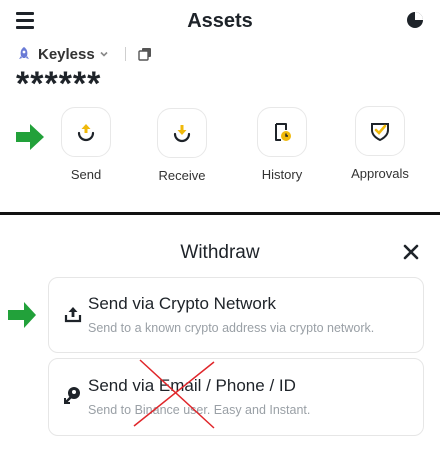 The image size is (440, 450). What do you see at coordinates (86, 144) in the screenshot?
I see `send-action-button: Send` at bounding box center [86, 144].